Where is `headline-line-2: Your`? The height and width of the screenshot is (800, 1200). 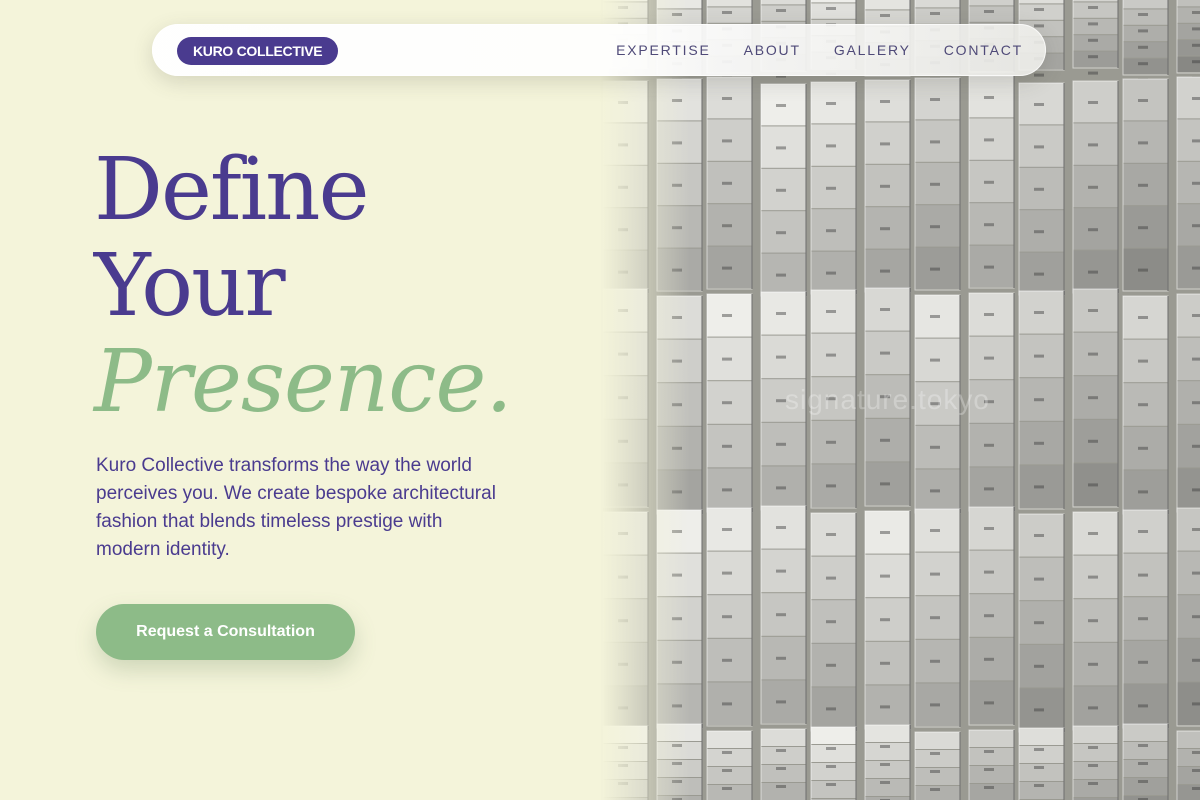 headline-line-2: Your is located at coordinates (190, 286).